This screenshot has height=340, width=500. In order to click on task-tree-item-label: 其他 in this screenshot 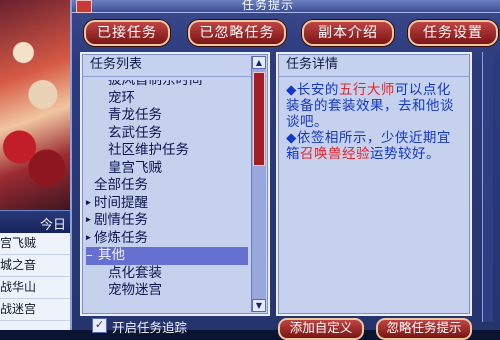, I will do `click(111, 255)`.